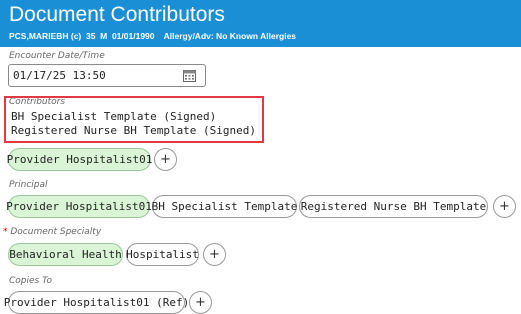 The height and width of the screenshot is (314, 521). I want to click on principal-label: Principal, so click(28, 185).